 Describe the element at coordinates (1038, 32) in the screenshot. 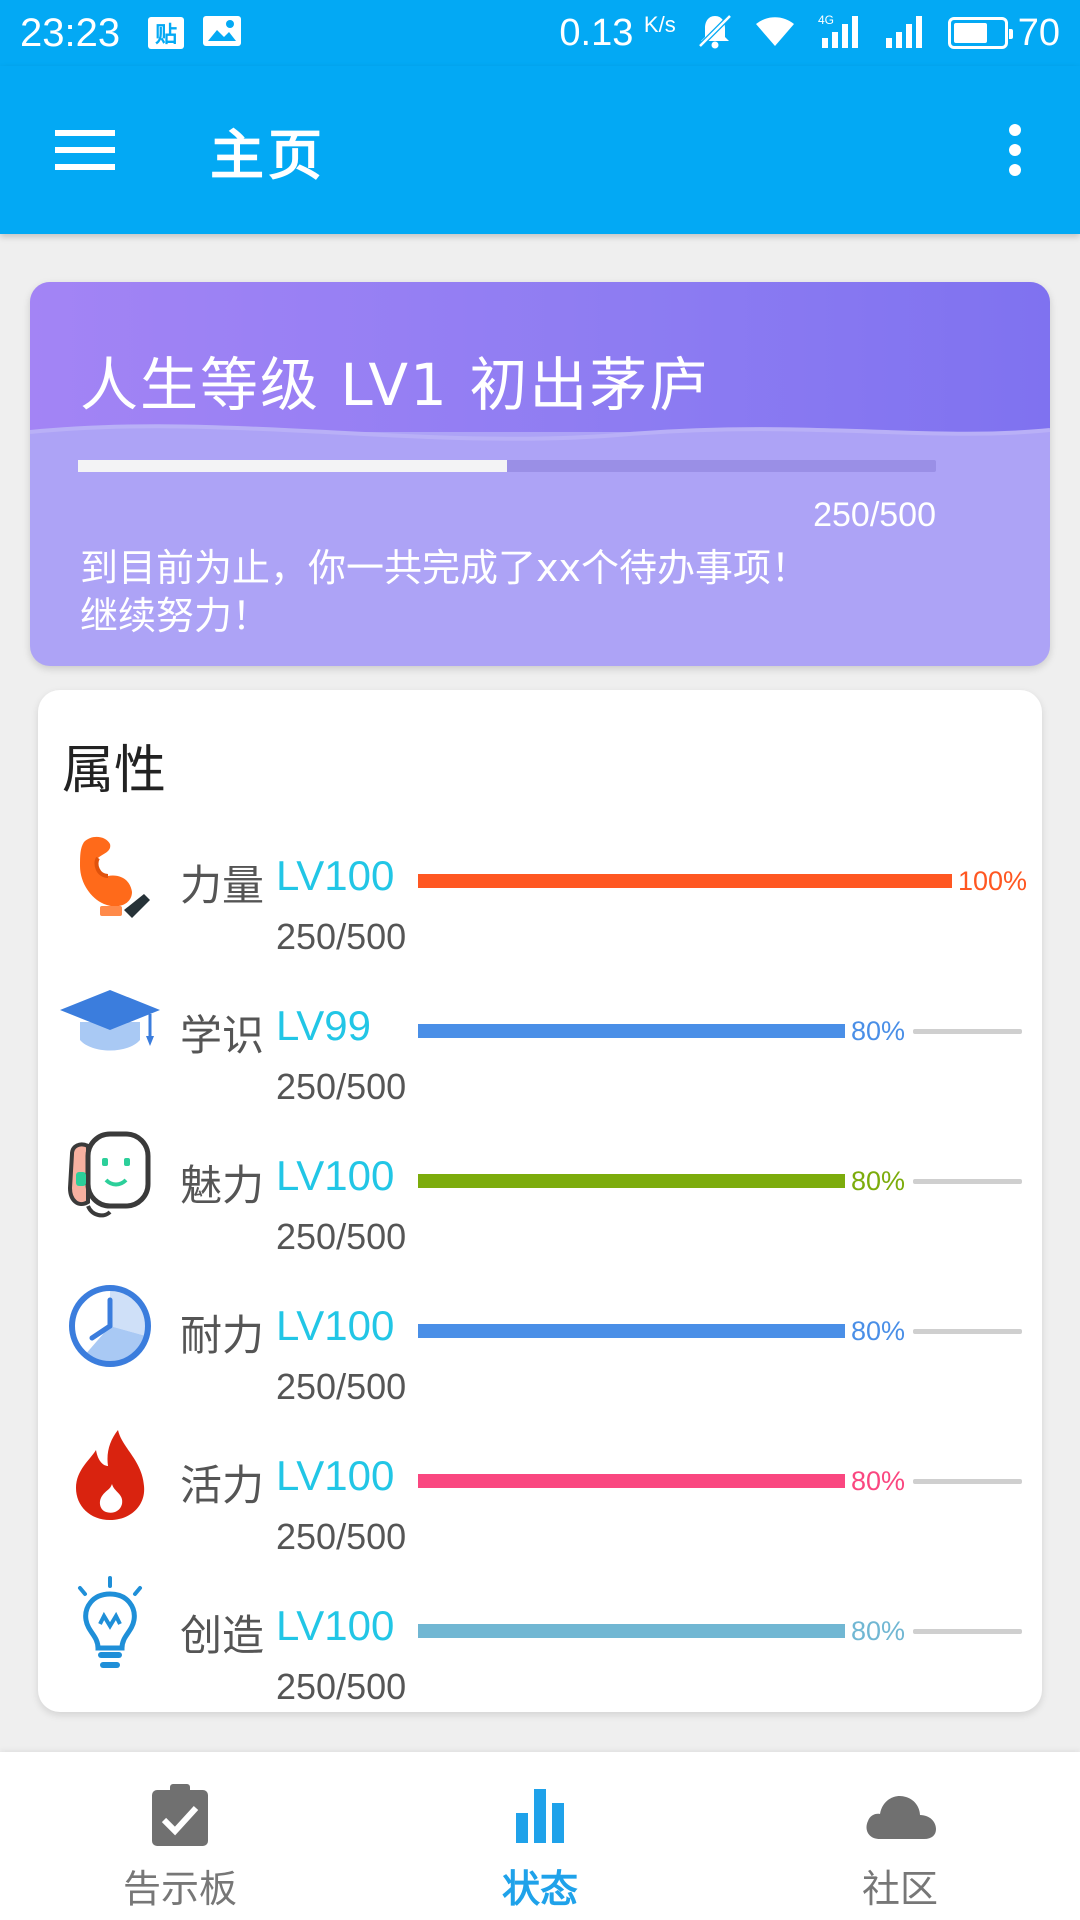

I see `battery-percent: 70` at that location.